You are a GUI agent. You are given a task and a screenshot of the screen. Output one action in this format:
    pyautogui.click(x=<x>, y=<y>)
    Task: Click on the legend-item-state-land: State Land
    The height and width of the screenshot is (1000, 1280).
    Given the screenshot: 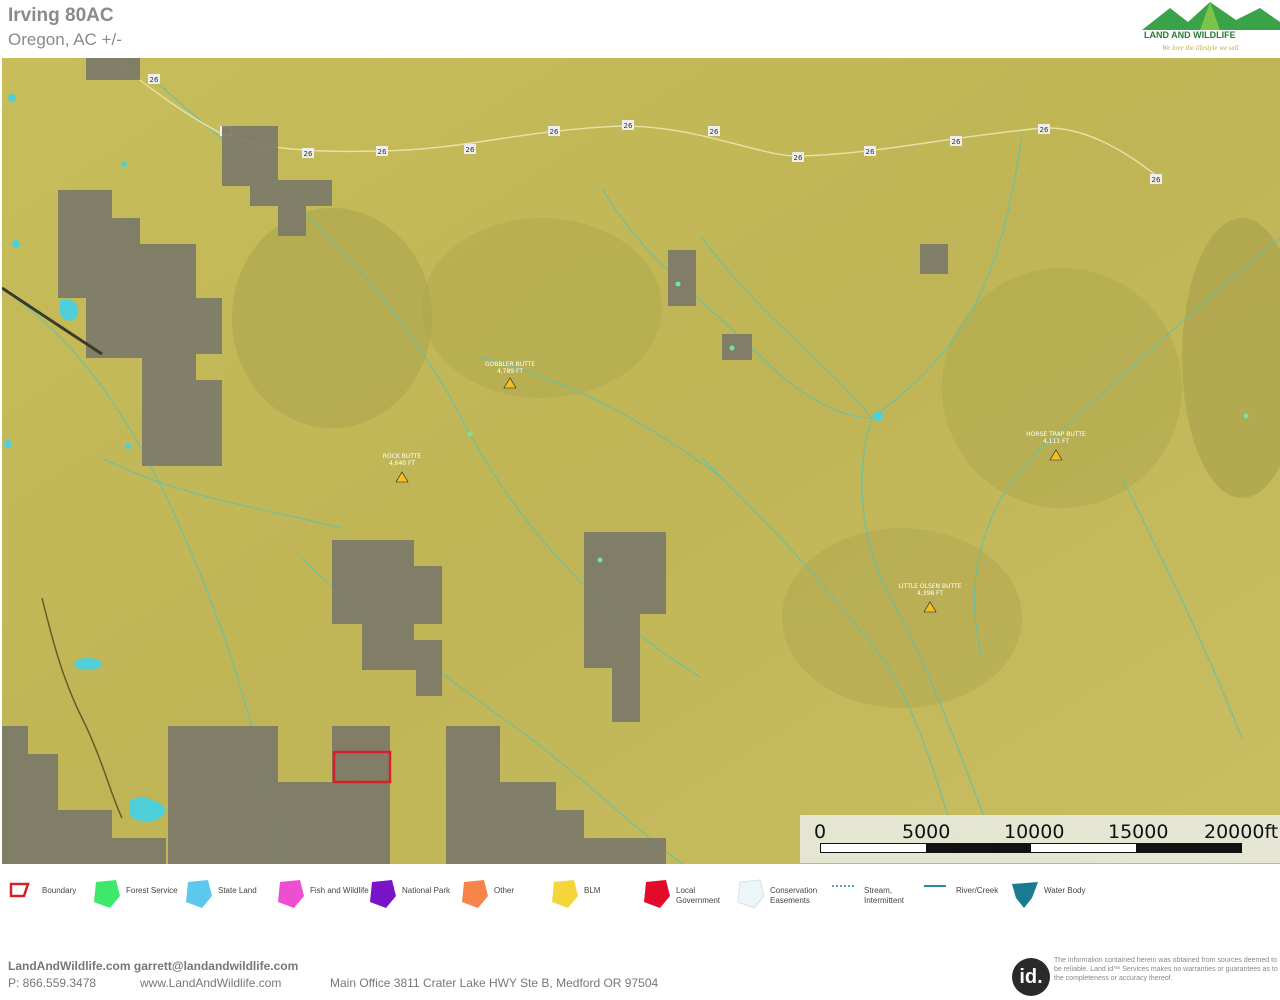 What is the action you would take?
    pyautogui.click(x=227, y=895)
    